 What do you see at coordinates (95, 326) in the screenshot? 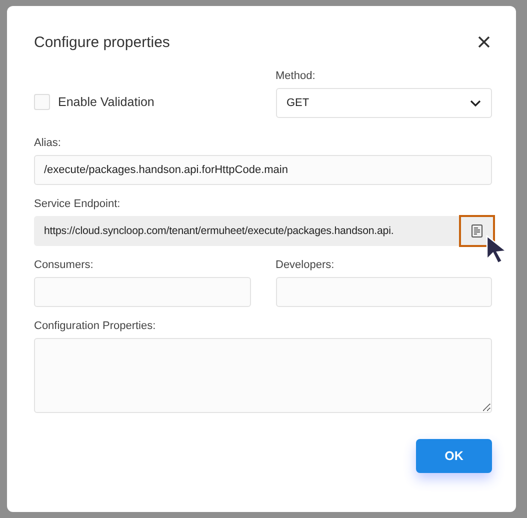
I see `field-label: Configuration Properties:` at bounding box center [95, 326].